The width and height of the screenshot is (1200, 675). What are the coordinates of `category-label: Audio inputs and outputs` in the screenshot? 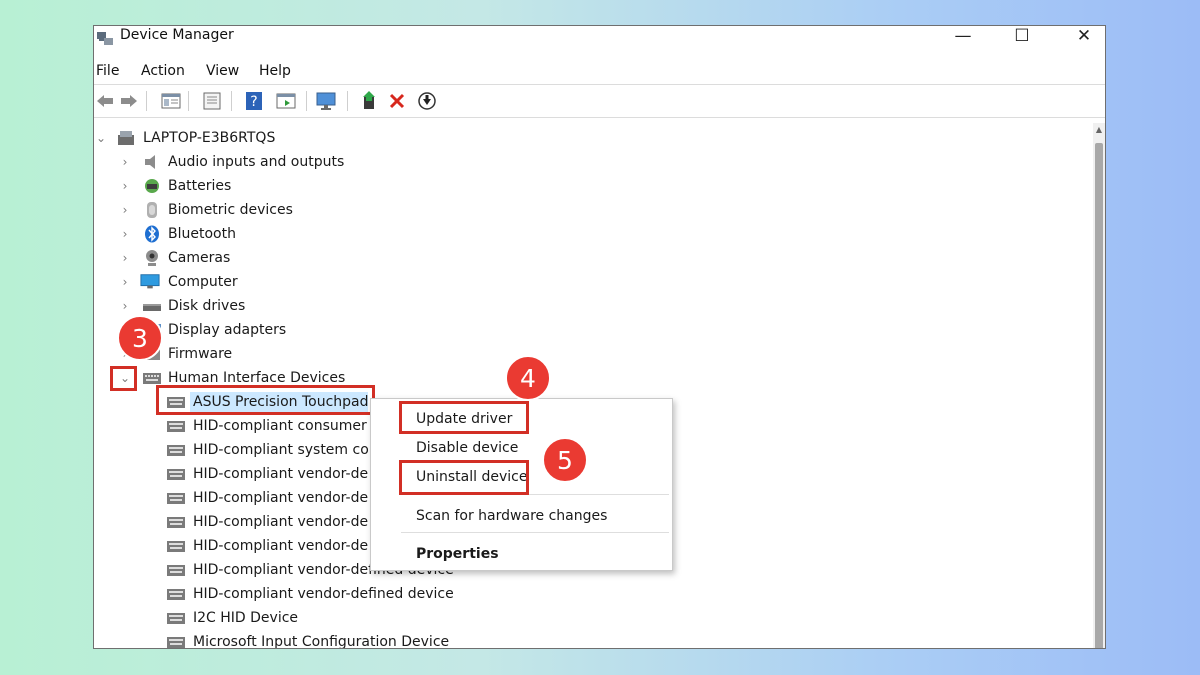 It's located at (256, 162).